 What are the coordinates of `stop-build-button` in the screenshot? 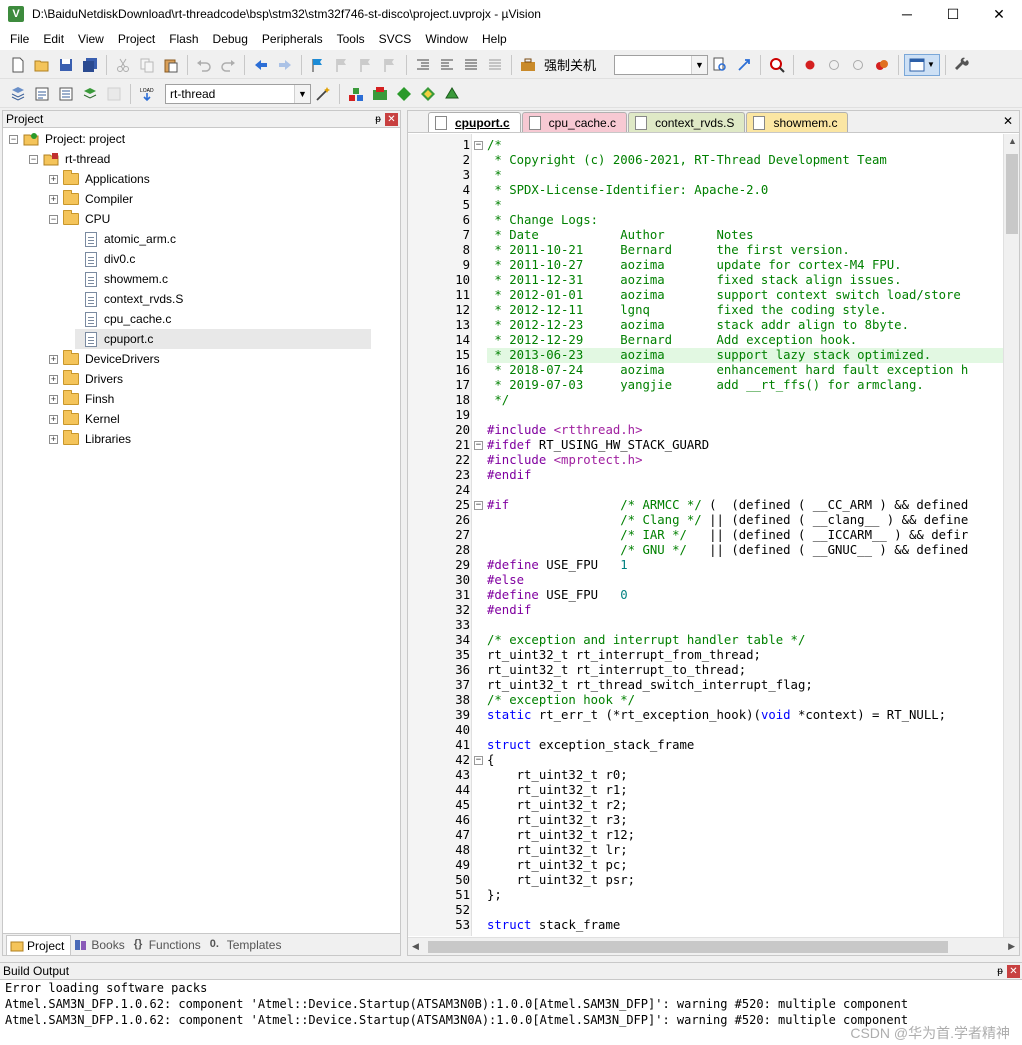 It's located at (114, 94).